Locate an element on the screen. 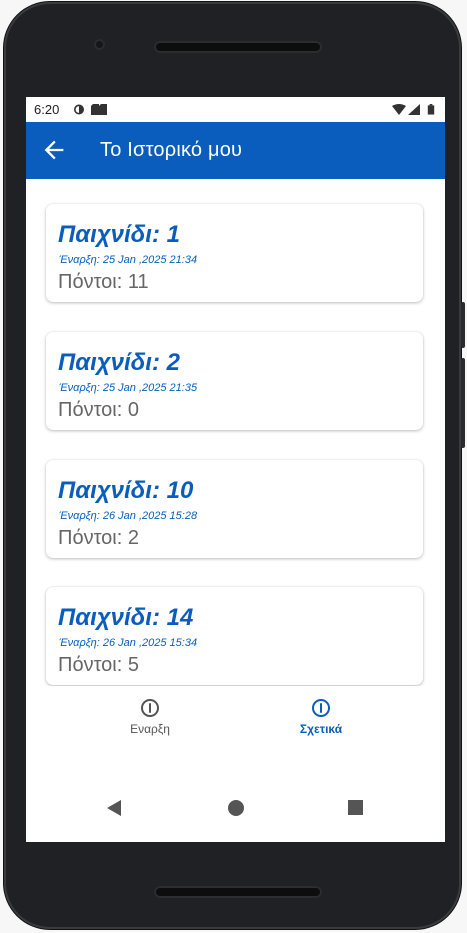 This screenshot has height=933, width=467. volume-button is located at coordinates (463, 325).